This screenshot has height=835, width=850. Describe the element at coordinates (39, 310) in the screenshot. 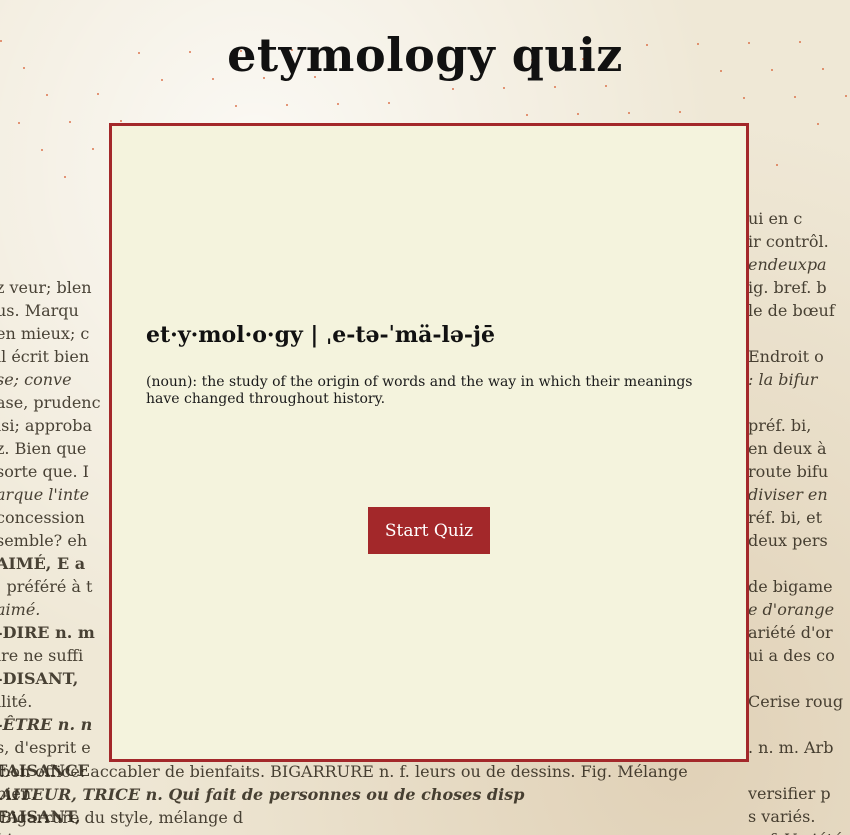

I see `background-text-line: us. Marqu` at that location.